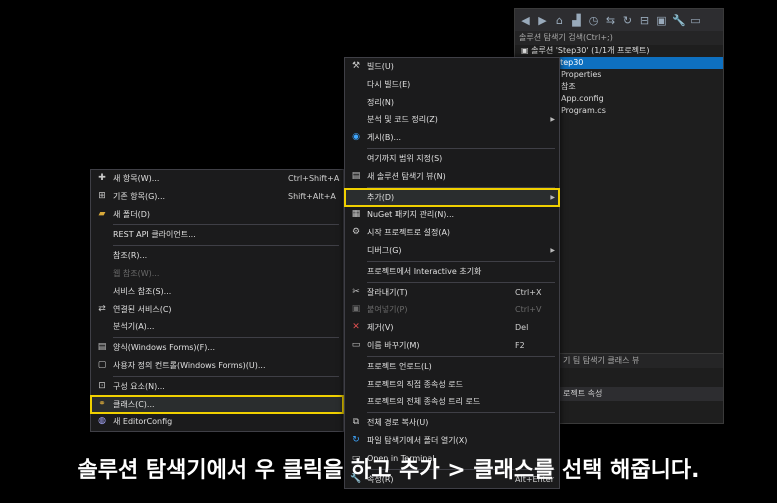  What do you see at coordinates (415, 384) in the screenshot?
I see `menu-item-label: 프로젝트의 직접 종속성 로드` at bounding box center [415, 384].